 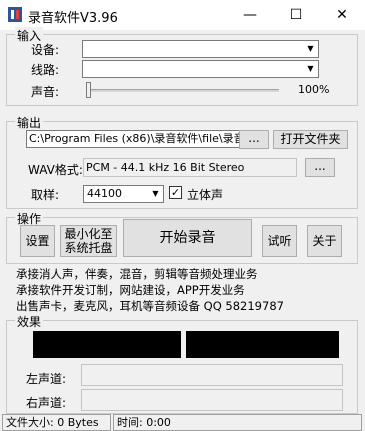 I want to click on status-time: 时间: 0:00, so click(x=237, y=422).